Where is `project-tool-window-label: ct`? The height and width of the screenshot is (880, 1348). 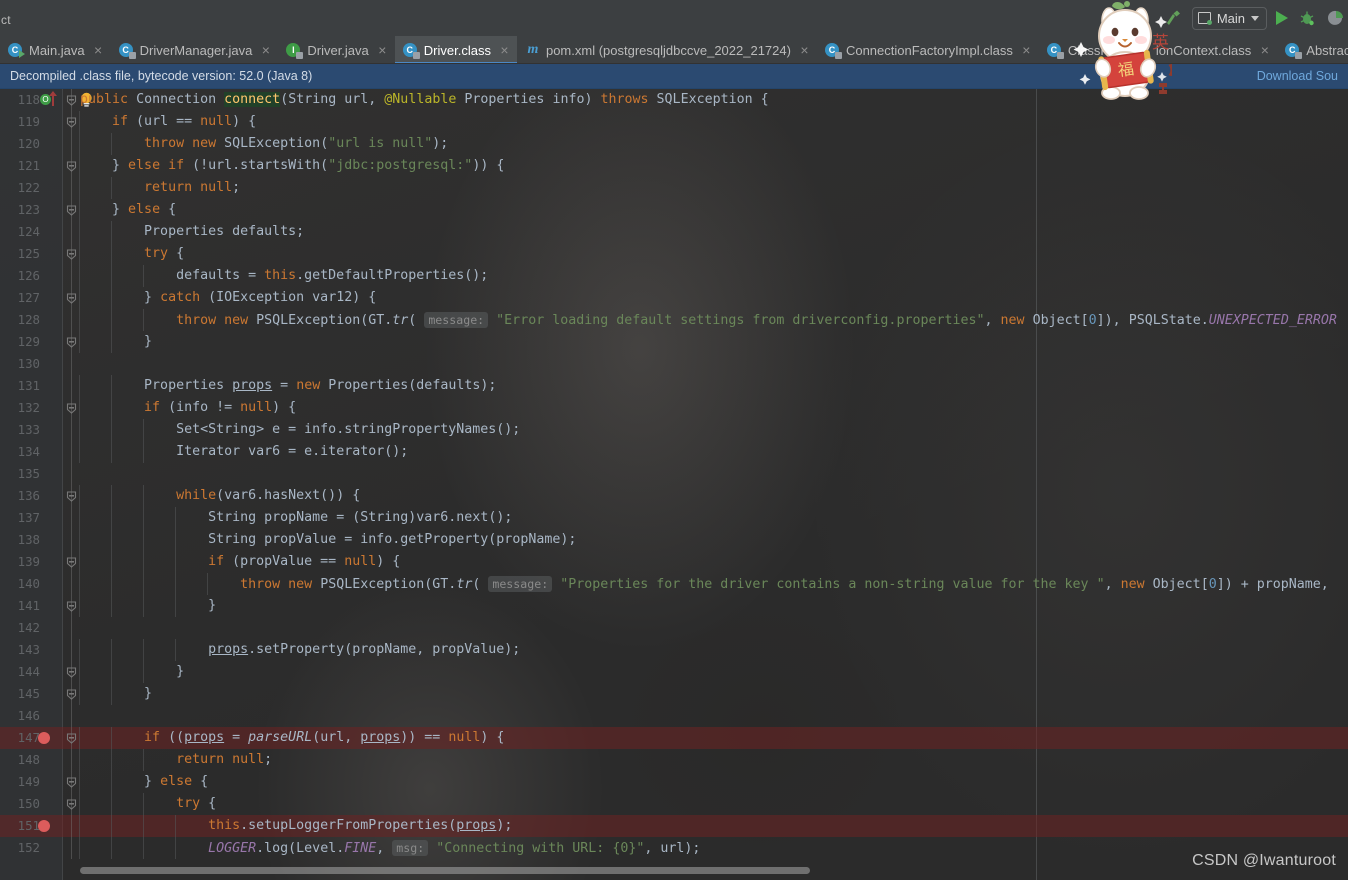
project-tool-window-label: ct is located at coordinates (5, 20).